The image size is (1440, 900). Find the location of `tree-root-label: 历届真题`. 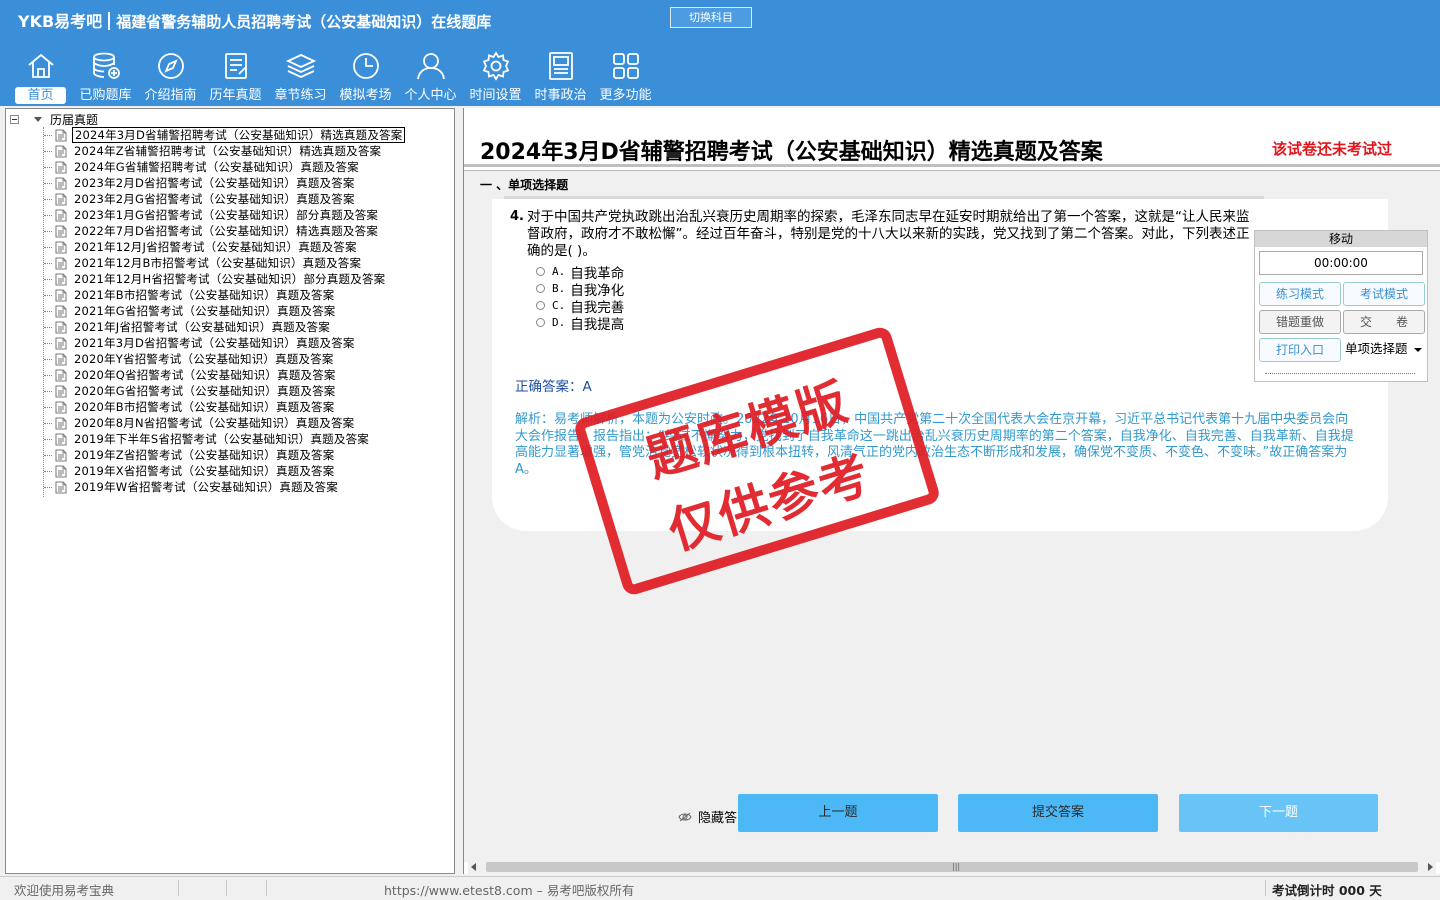

tree-root-label: 历届真题 is located at coordinates (74, 119).